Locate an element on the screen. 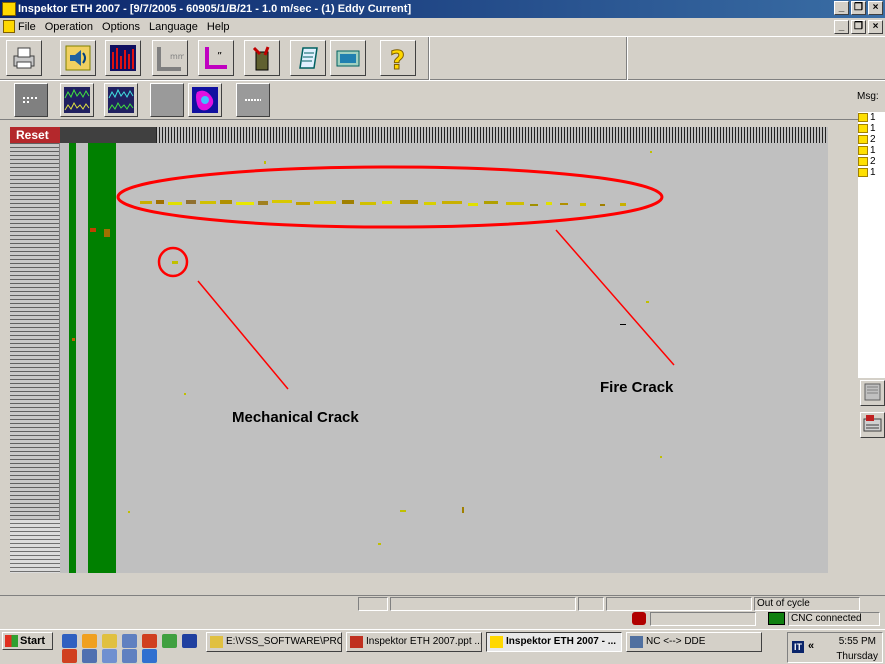 Image resolution: width=885 pixels, height=664 pixels. monitor-icon is located at coordinates (872, 392).